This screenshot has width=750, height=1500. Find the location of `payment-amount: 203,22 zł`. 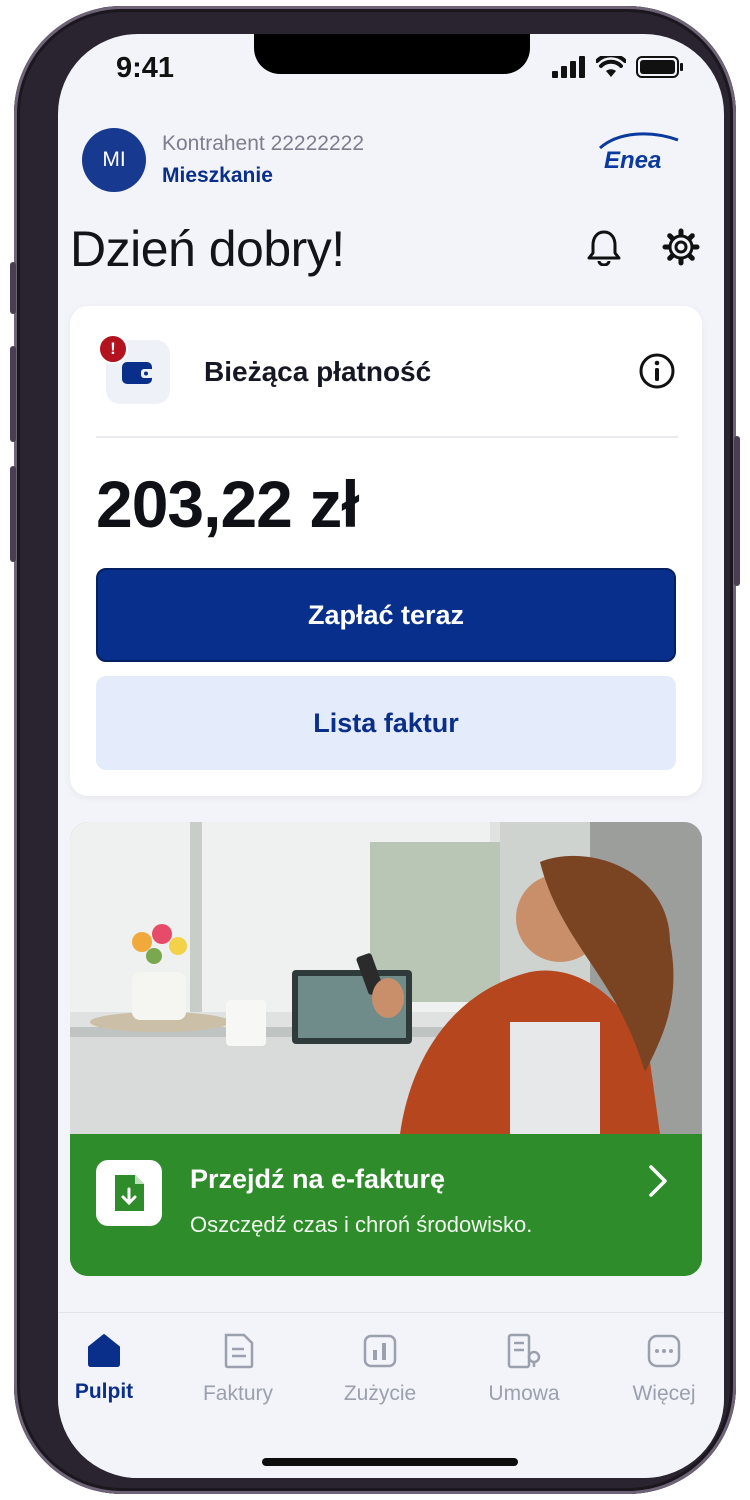

payment-amount: 203,22 zł is located at coordinates (228, 504).